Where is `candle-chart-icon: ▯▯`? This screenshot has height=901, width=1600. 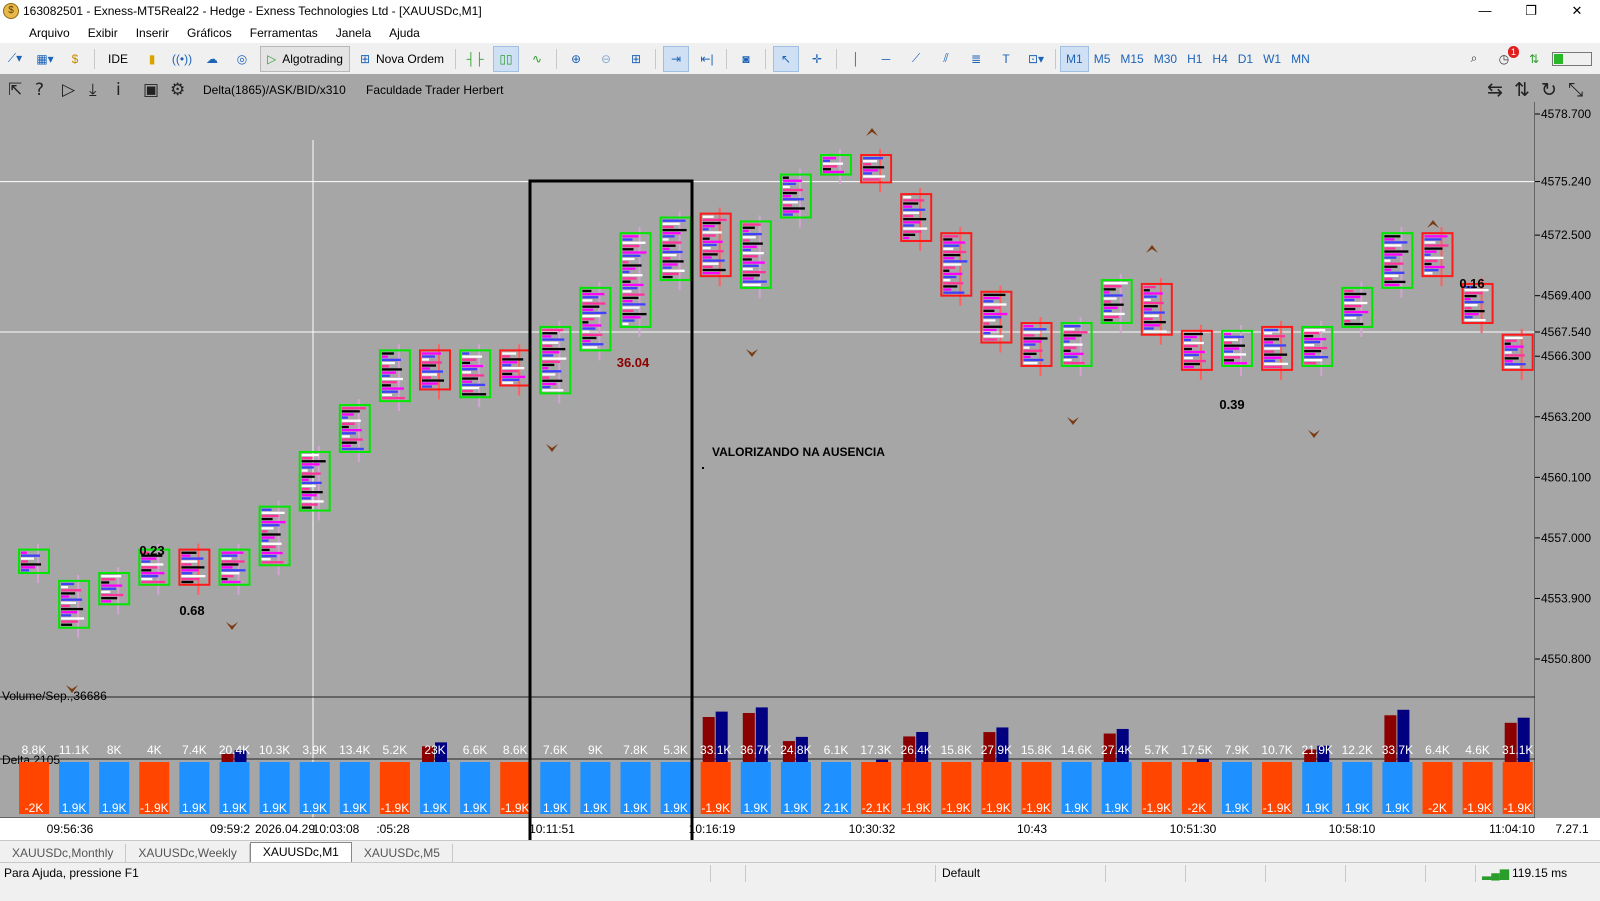 candle-chart-icon: ▯▯ is located at coordinates (506, 58).